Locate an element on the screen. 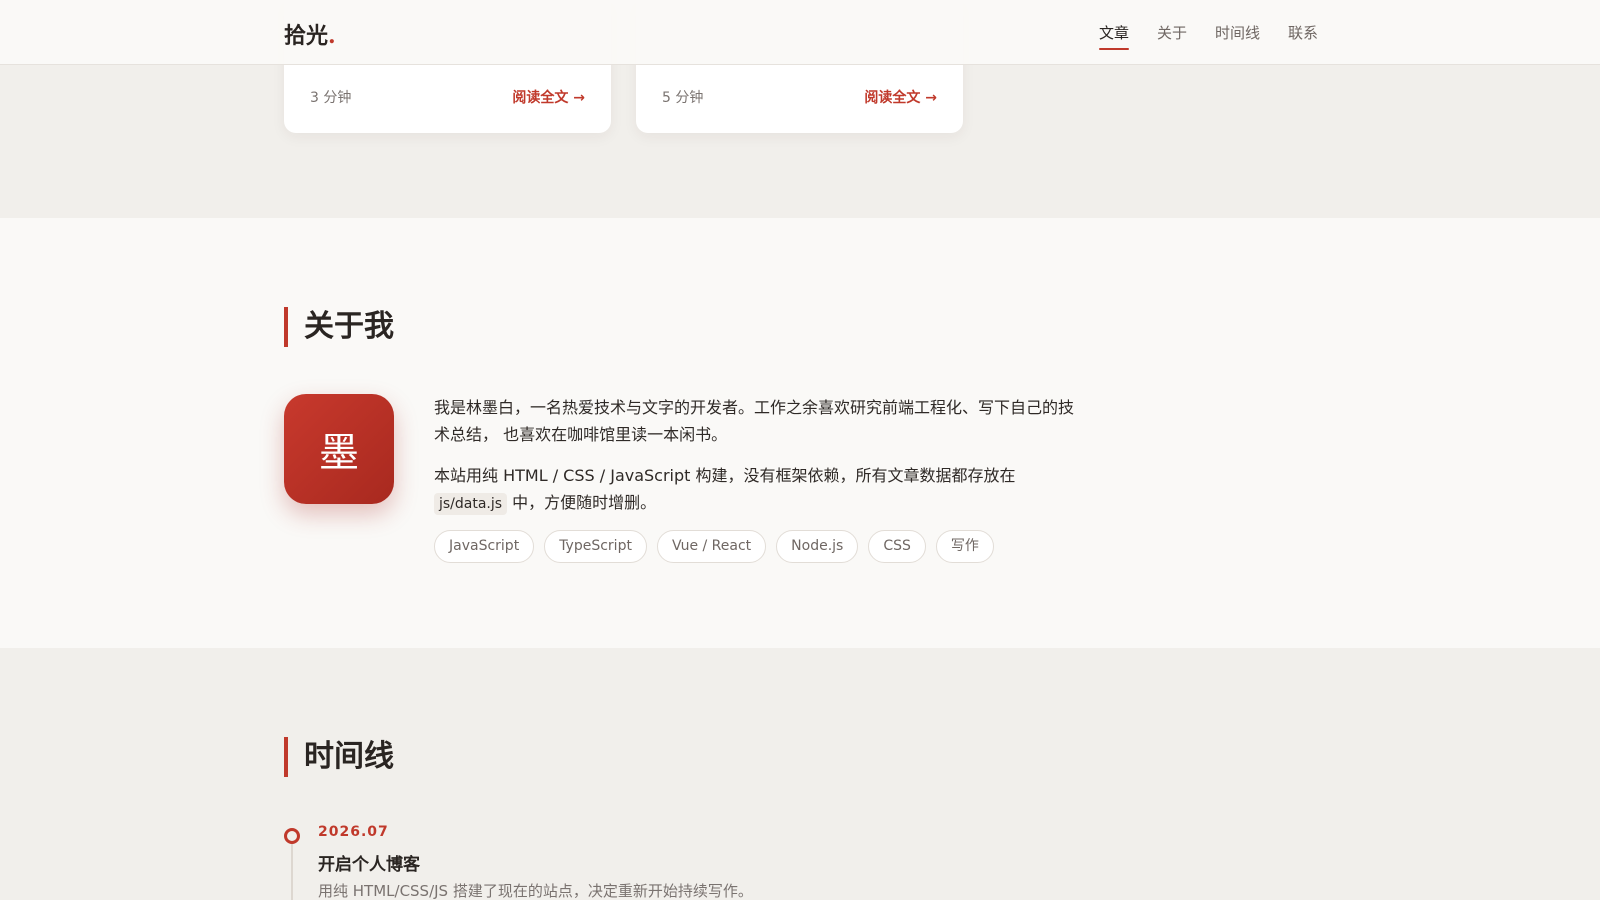 The height and width of the screenshot is (900, 1600). timeline-line is located at coordinates (292, 869).